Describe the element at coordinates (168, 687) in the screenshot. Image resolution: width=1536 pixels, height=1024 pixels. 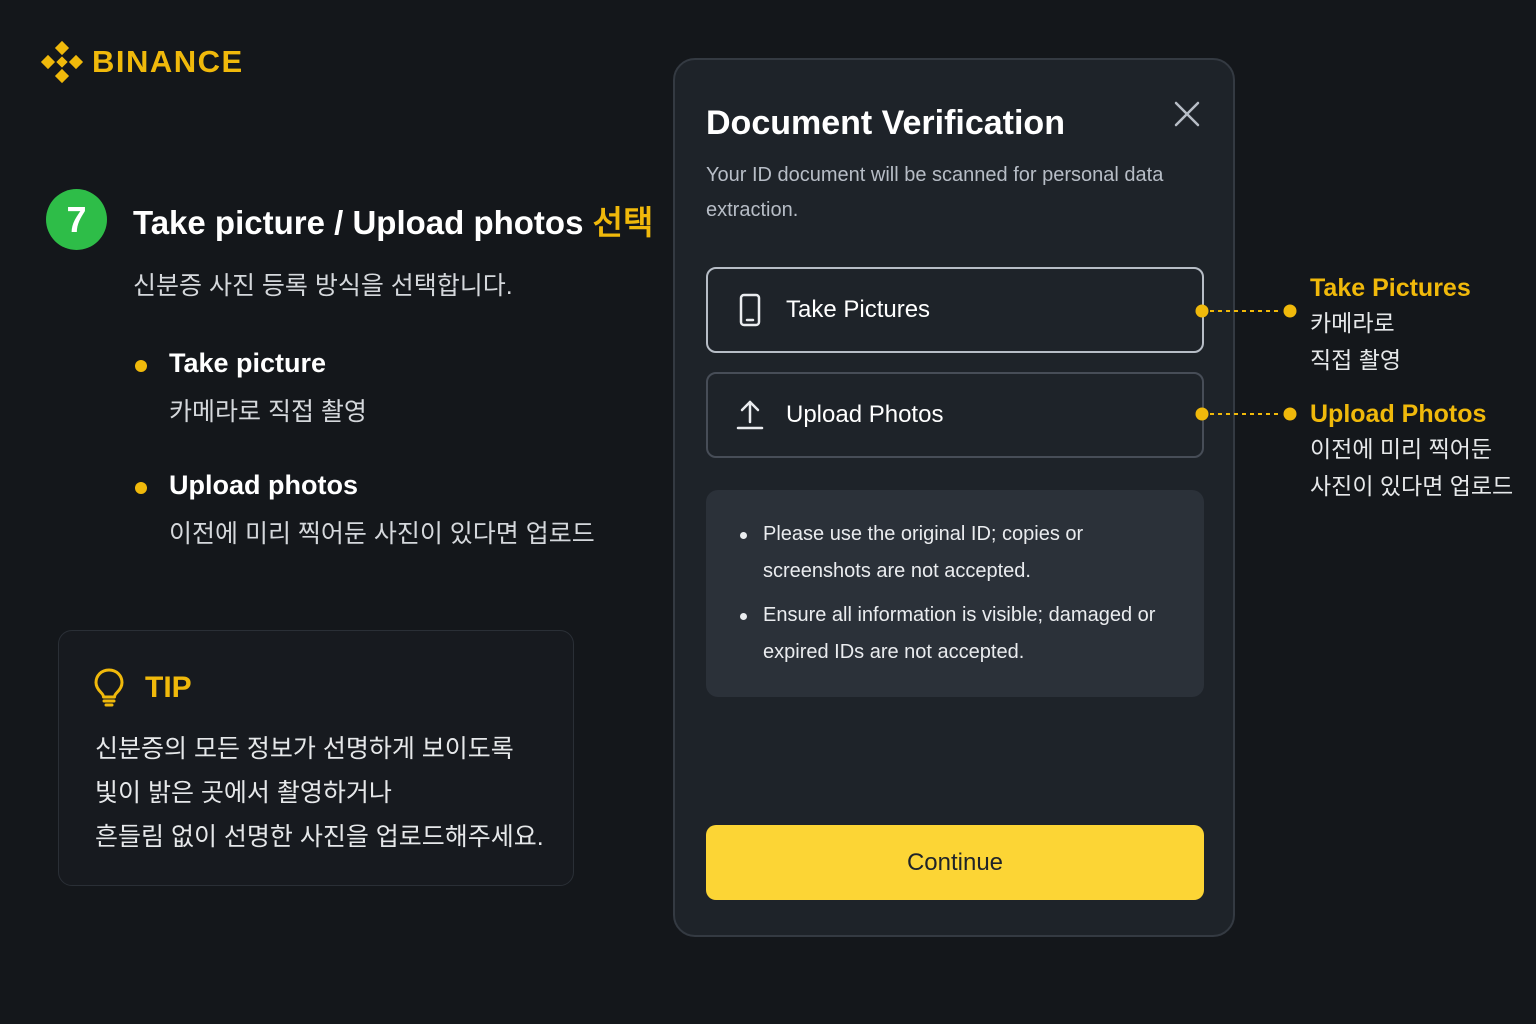
I see `tip-label: TIP` at that location.